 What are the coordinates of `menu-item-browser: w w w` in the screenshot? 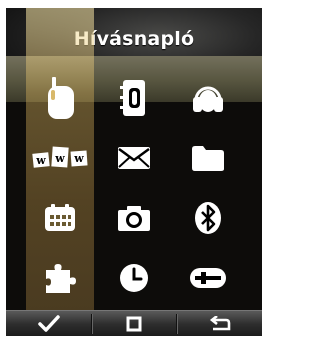 It's located at (60, 158).